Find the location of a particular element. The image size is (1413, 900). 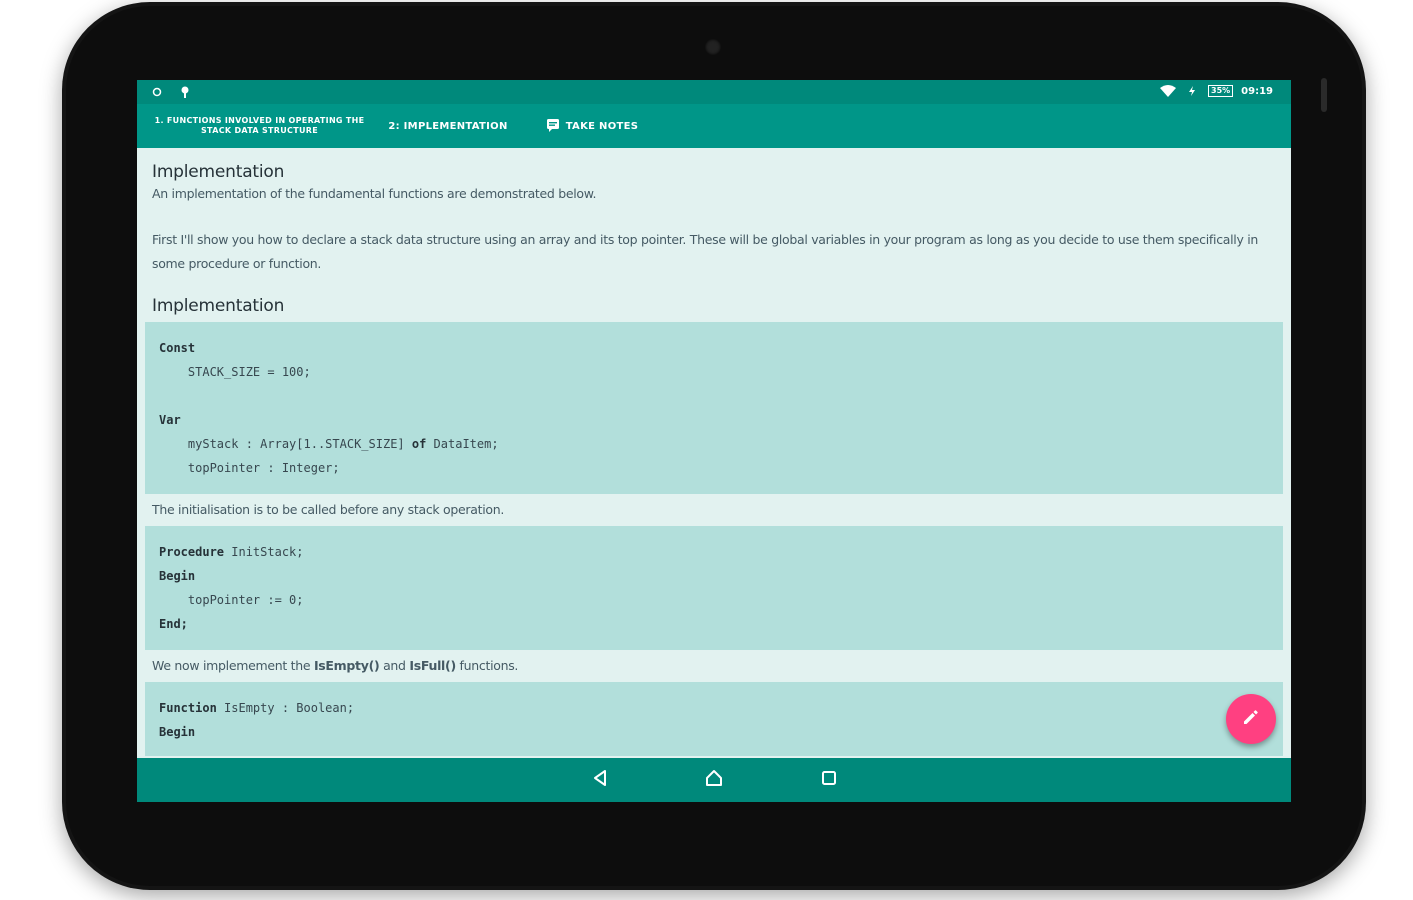

notes-icon is located at coordinates (553, 126).